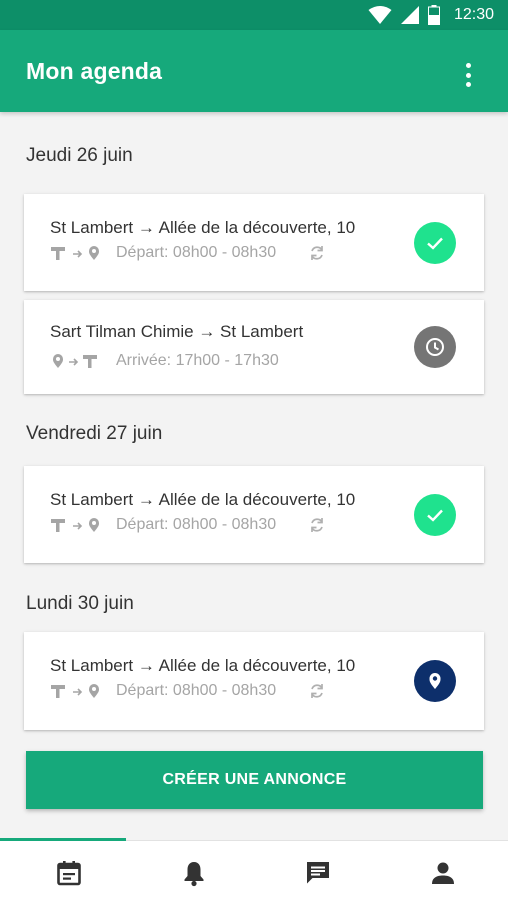 The height and width of the screenshot is (904, 508). Describe the element at coordinates (197, 360) in the screenshot. I see `trip-schedule: Arrivée: 17h00 - 17h30` at that location.